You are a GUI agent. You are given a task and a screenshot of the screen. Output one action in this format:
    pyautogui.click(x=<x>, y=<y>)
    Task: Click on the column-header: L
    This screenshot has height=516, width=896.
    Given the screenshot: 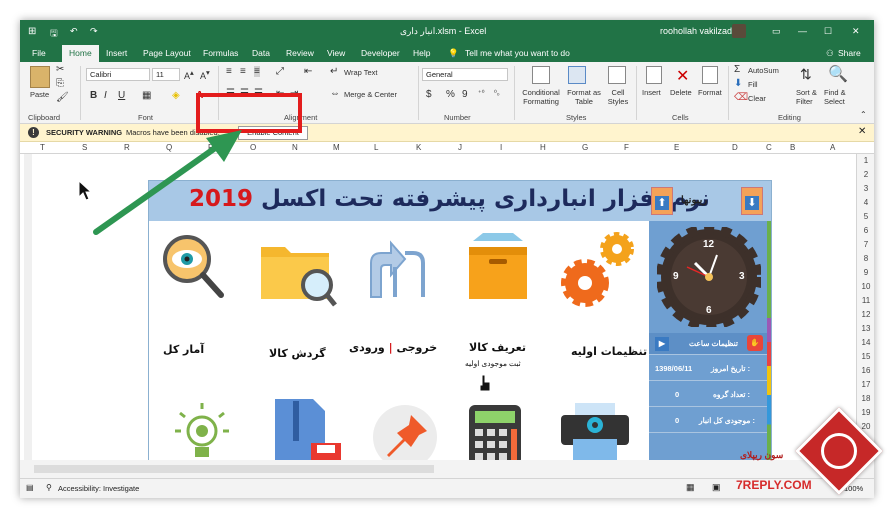 What is the action you would take?
    pyautogui.click(x=376, y=147)
    